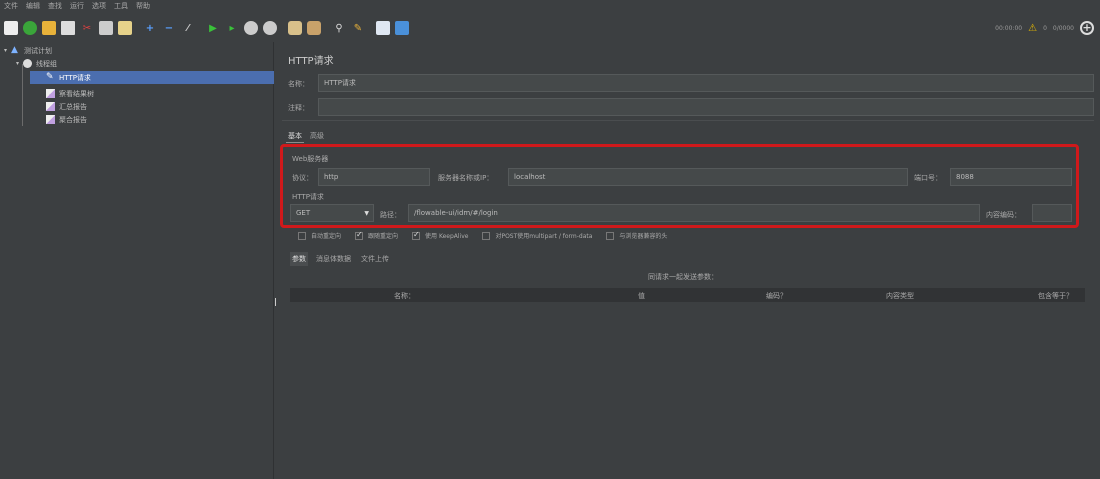 This screenshot has height=479, width=1100. What do you see at coordinates (76, 93) in the screenshot?
I see `tree-label-result-tree: 察看结果树` at bounding box center [76, 93].